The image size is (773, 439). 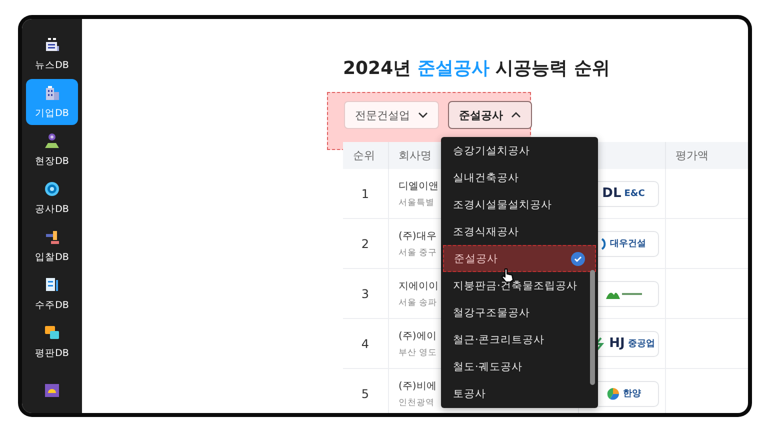 What do you see at coordinates (604, 244) in the screenshot?
I see `arc-logo-icon` at bounding box center [604, 244].